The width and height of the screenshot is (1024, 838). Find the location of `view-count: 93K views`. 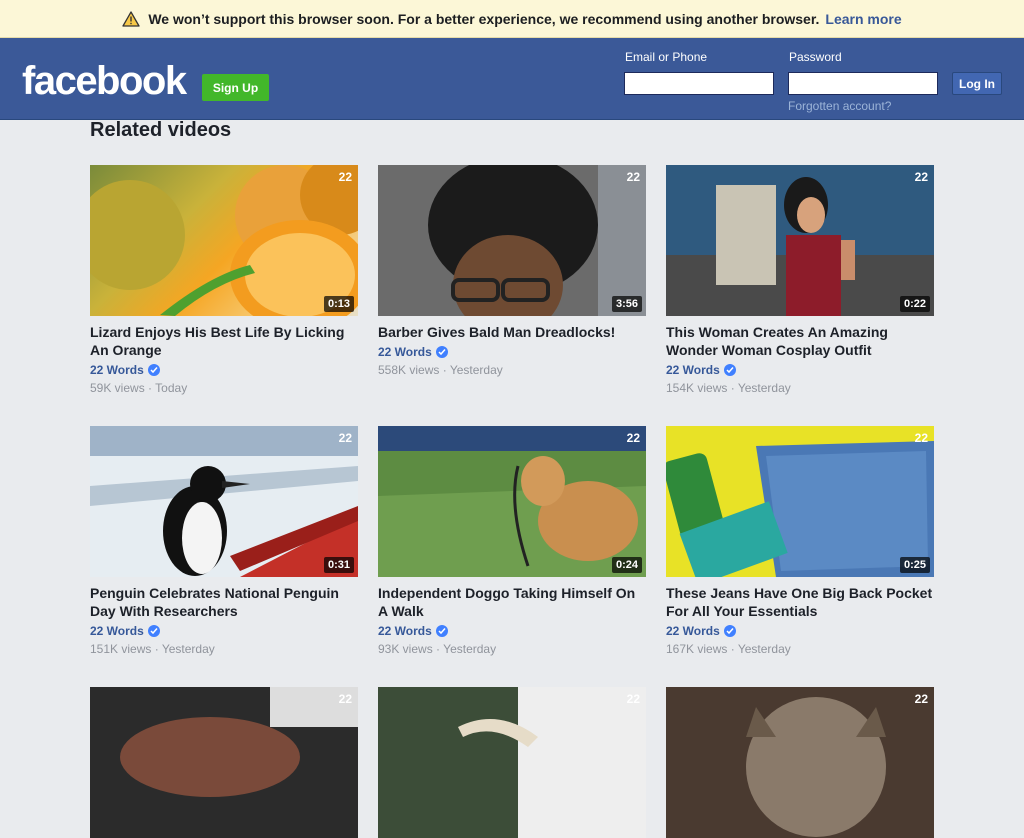

view-count: 93K views is located at coordinates (405, 649).